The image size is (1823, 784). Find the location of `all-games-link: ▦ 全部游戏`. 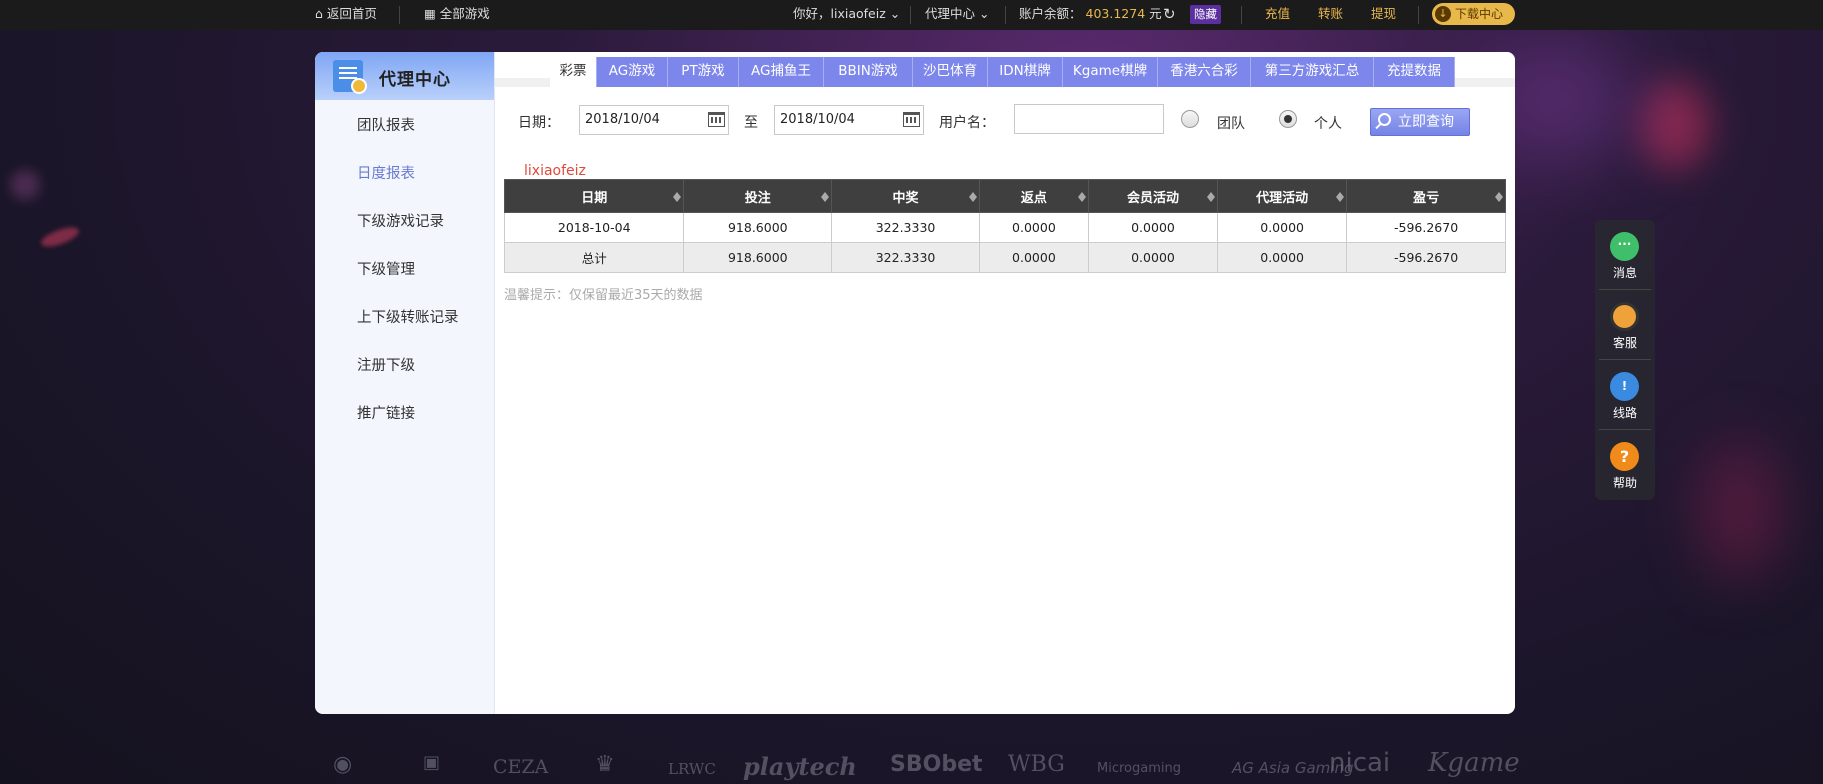

all-games-link: ▦ 全部游戏 is located at coordinates (457, 15).